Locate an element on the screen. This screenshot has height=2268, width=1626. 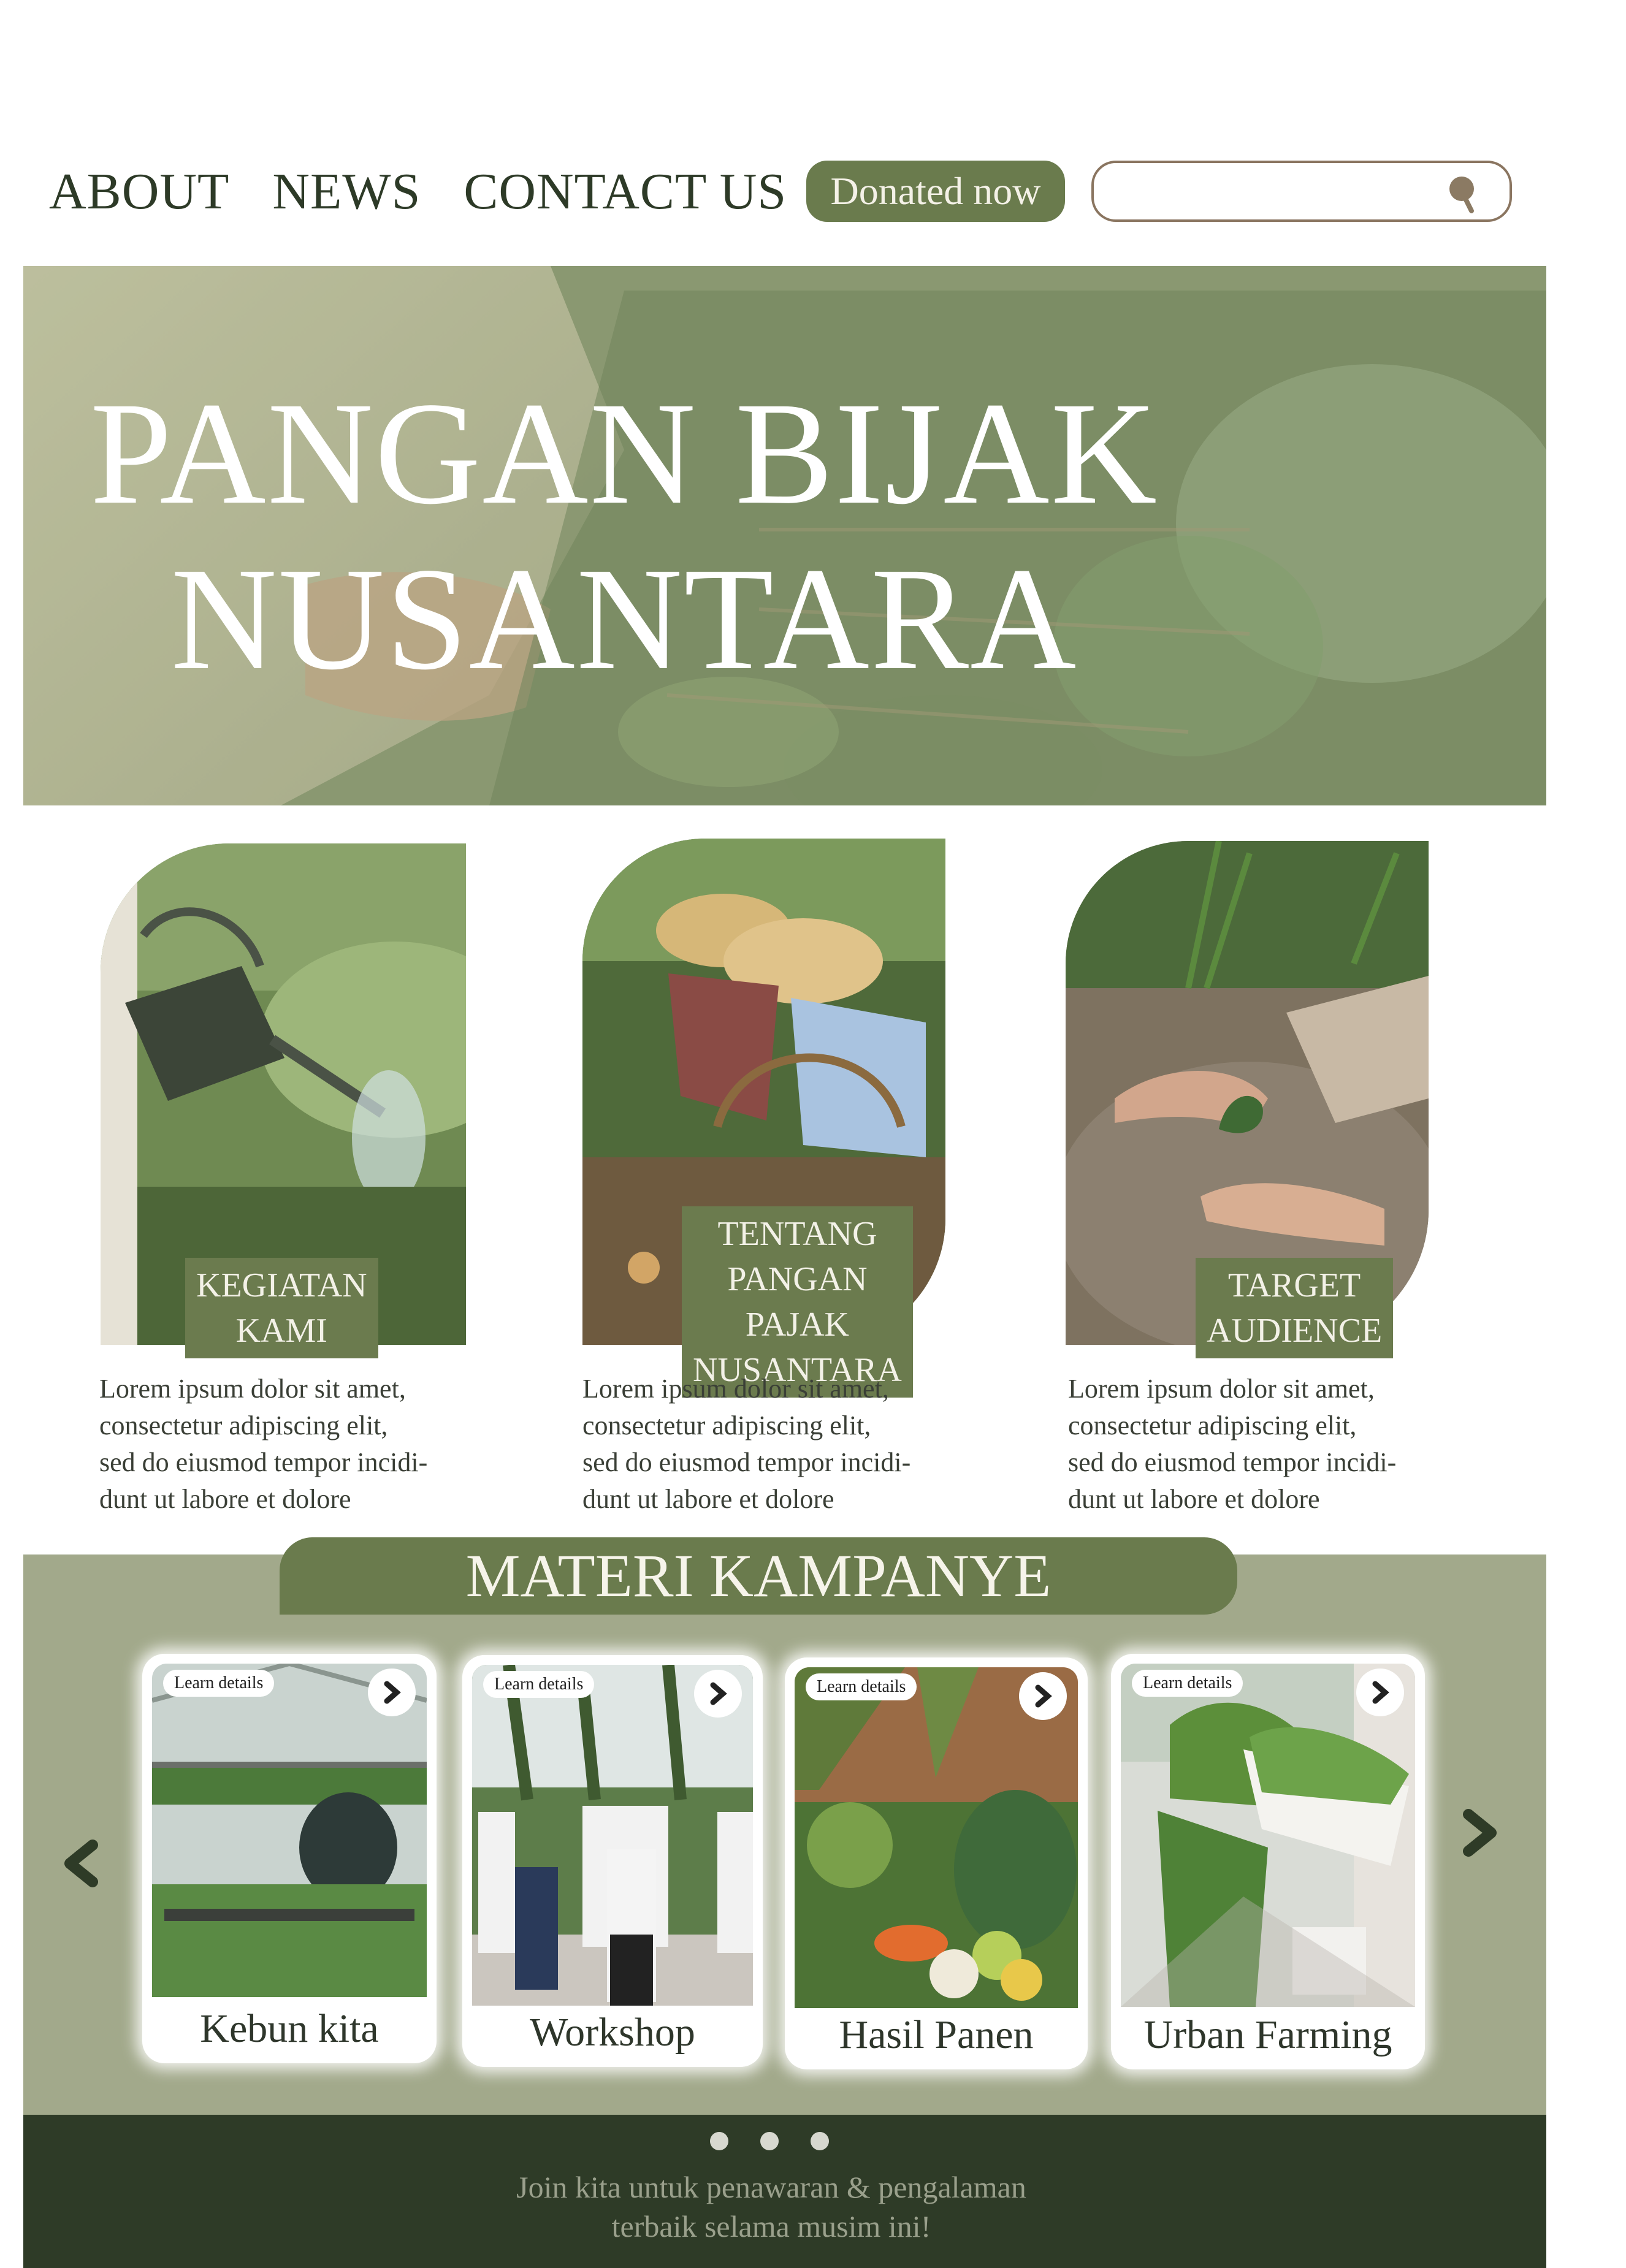
campaign-card-hasil-panen: Learn details Hasil Panen is located at coordinates (936, 1863).